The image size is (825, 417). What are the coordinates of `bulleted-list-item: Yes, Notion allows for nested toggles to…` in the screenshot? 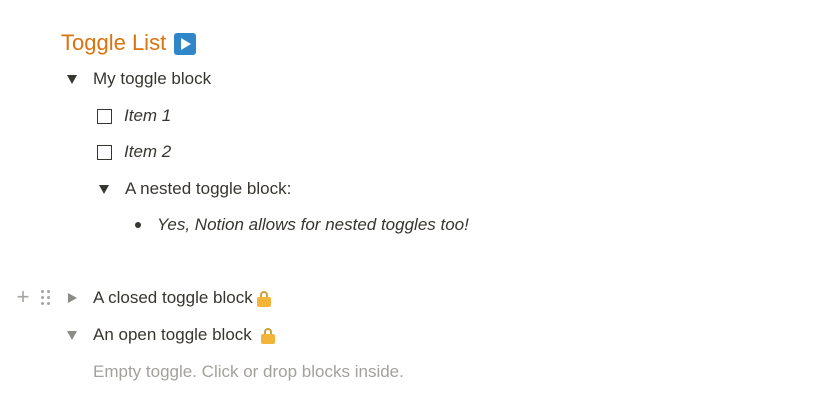 It's located at (302, 225).